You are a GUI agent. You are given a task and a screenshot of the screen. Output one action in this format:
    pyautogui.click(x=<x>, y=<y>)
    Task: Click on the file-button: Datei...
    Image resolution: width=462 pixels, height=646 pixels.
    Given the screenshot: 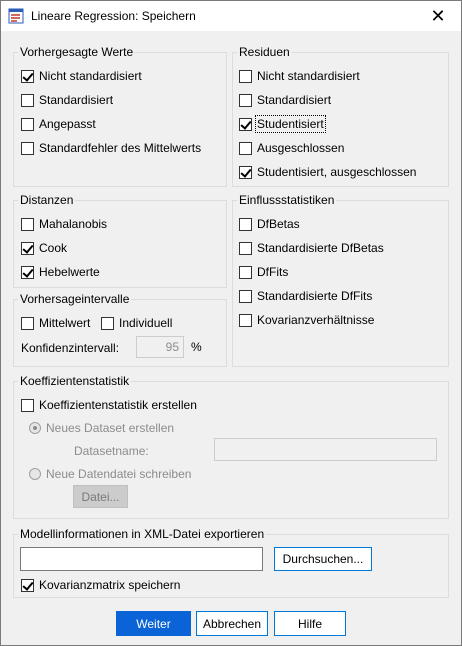 What is the action you would take?
    pyautogui.click(x=100, y=496)
    